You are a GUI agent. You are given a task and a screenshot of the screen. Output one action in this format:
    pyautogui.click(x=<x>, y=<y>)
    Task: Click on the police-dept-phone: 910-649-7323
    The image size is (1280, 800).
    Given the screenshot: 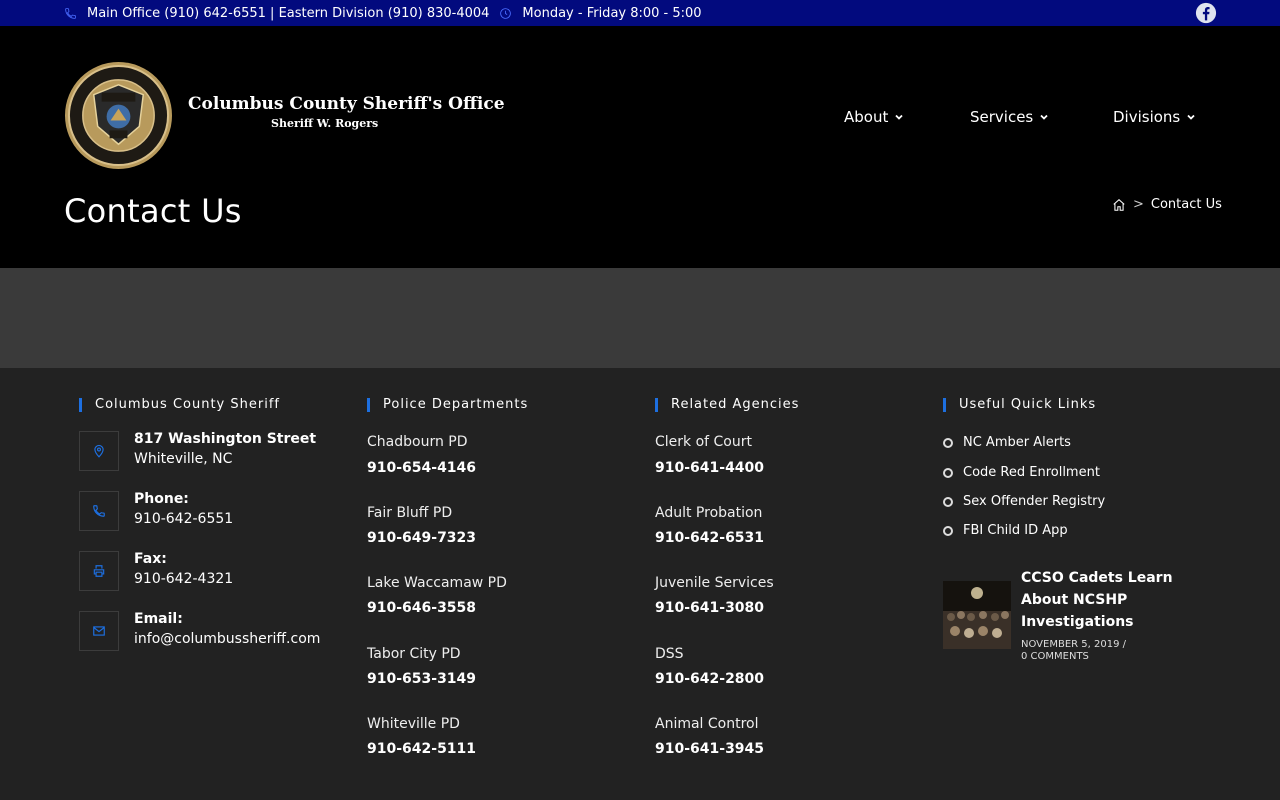 What is the action you would take?
    pyautogui.click(x=421, y=538)
    